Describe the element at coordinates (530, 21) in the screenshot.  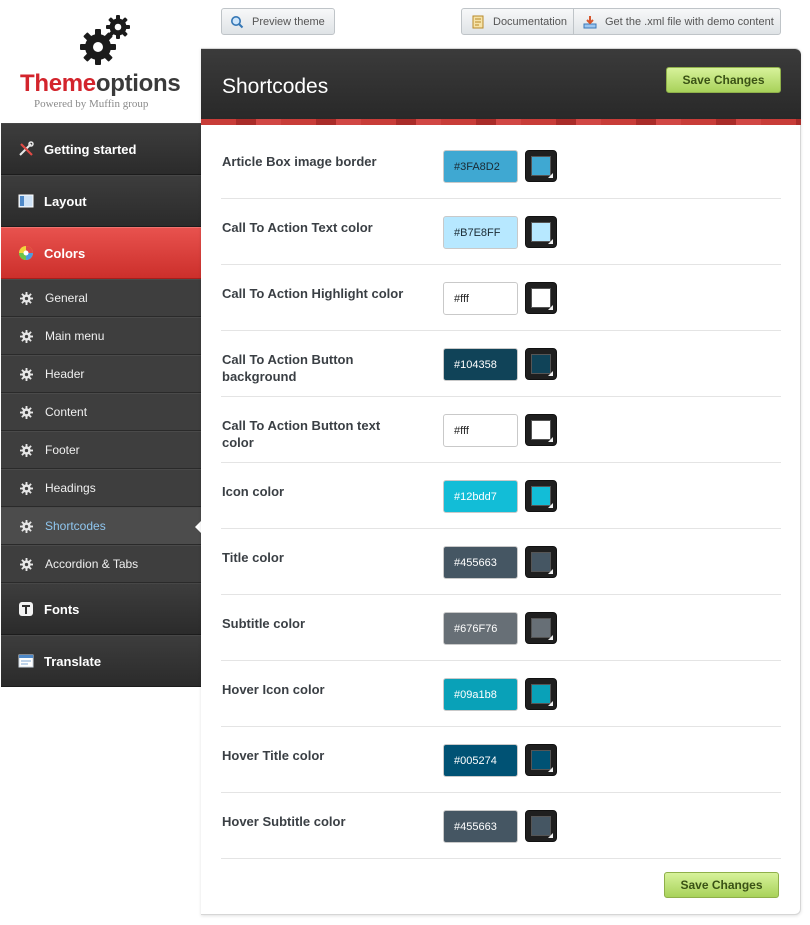
I see `documentation-label: Documentation` at that location.